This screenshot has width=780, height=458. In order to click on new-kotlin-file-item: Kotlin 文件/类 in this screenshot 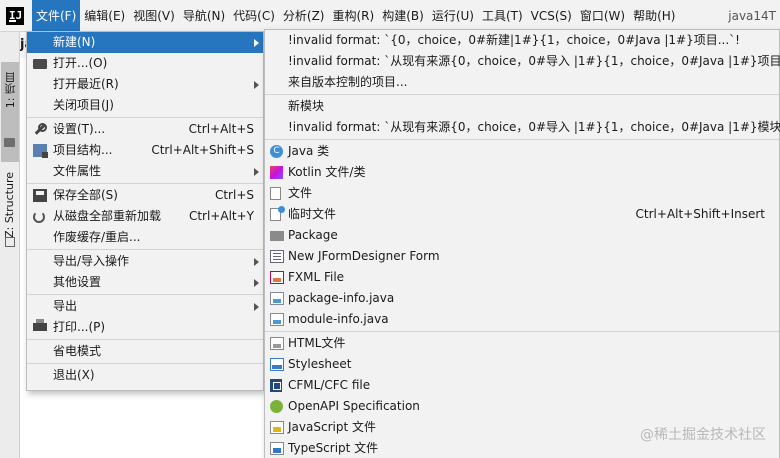, I will do `click(522, 172)`.